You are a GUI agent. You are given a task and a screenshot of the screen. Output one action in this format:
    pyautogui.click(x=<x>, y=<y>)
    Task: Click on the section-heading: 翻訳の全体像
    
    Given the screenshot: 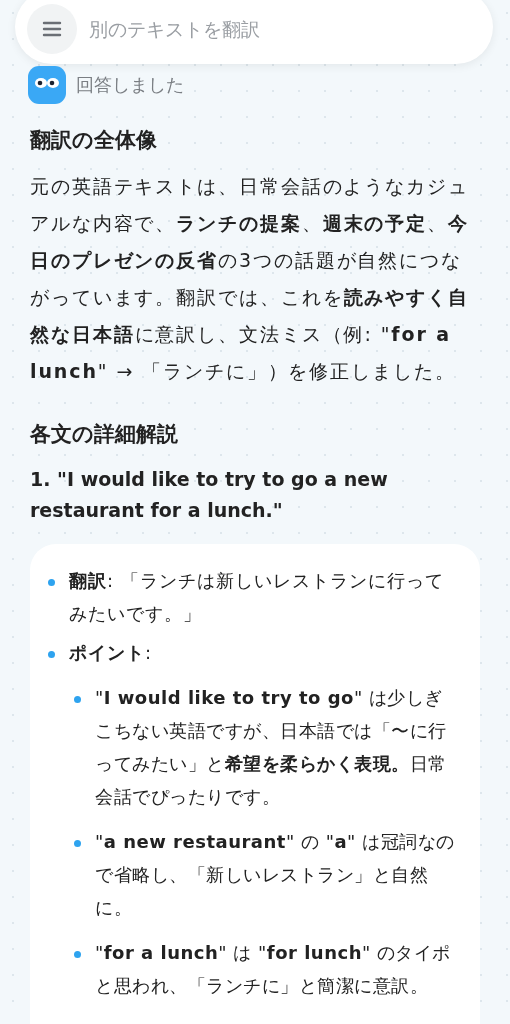 What is the action you would take?
    pyautogui.click(x=94, y=140)
    